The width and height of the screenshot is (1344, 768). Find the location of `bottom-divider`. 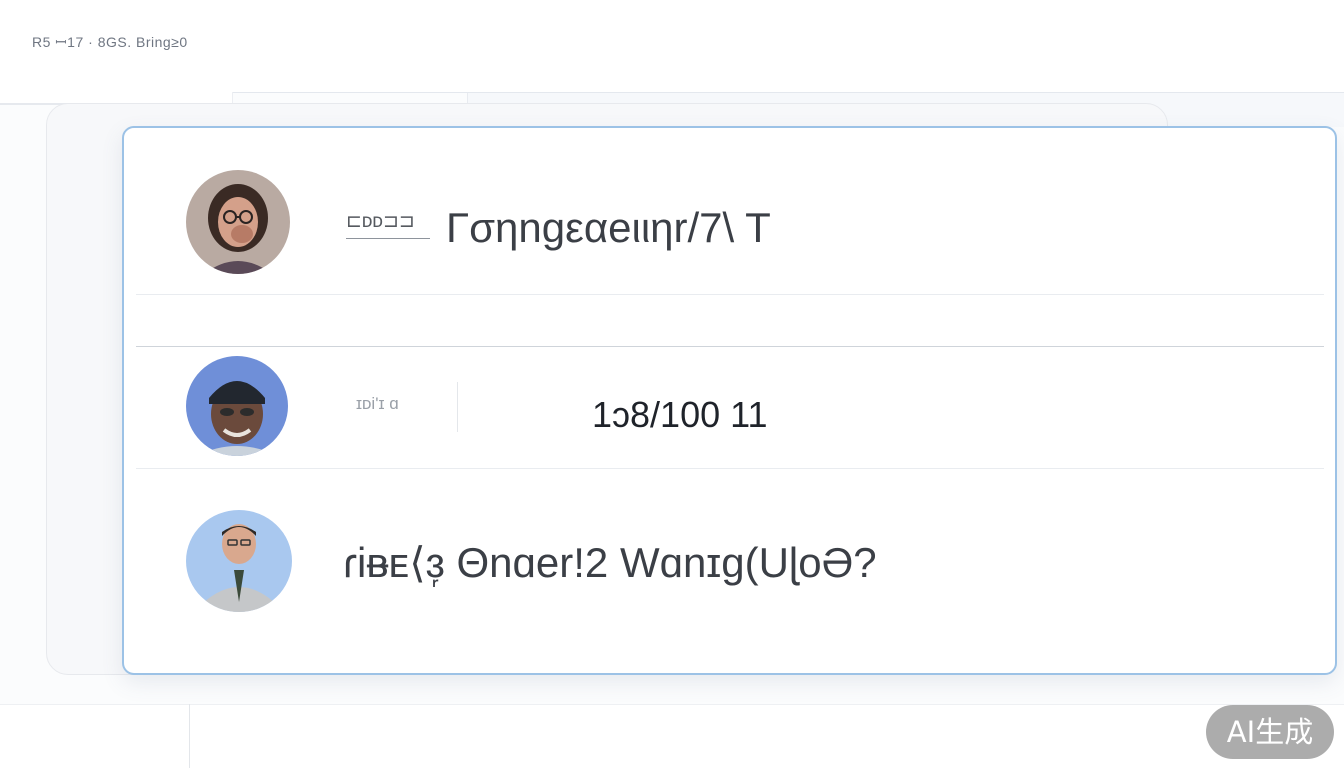

bottom-divider is located at coordinates (189, 736).